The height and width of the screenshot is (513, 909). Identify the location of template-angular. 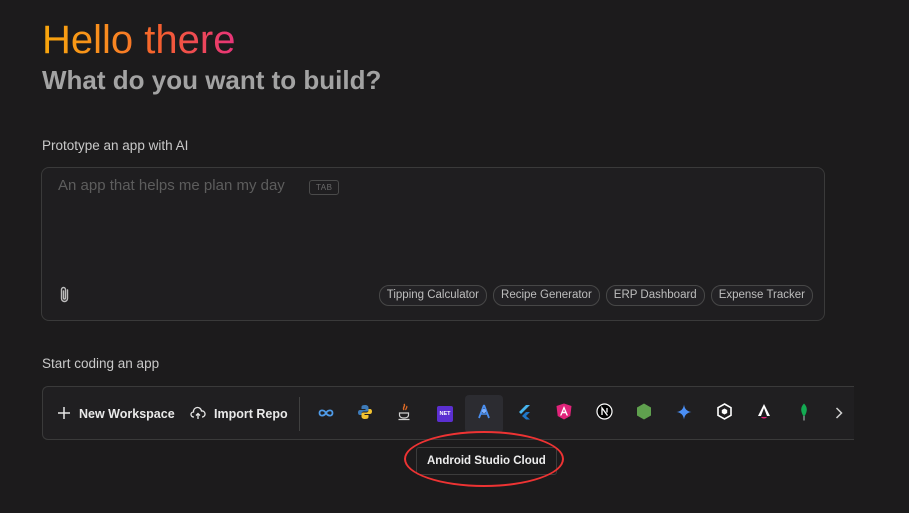
(564, 414).